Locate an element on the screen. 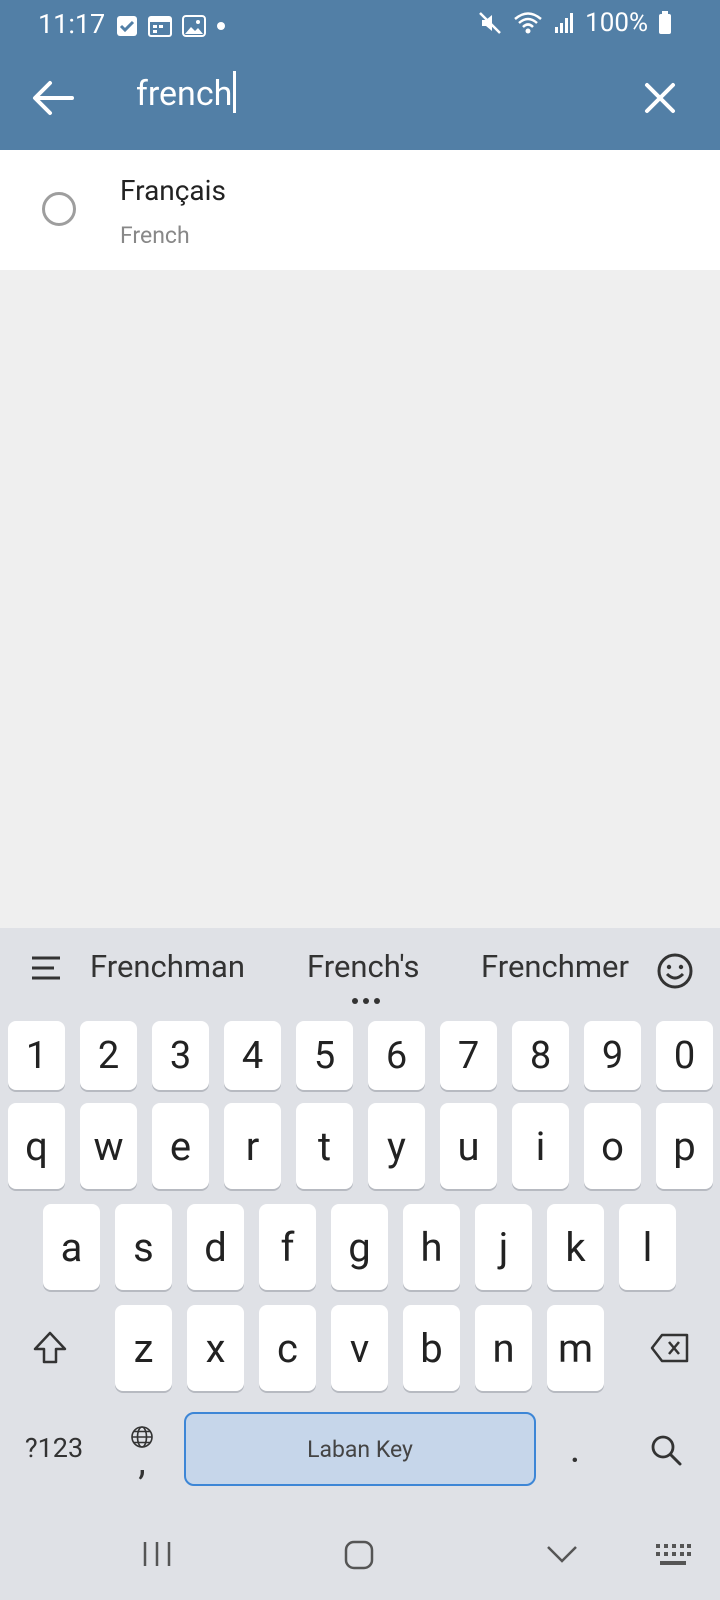 This screenshot has width=720, height=1600. home-icon is located at coordinates (359, 1555).